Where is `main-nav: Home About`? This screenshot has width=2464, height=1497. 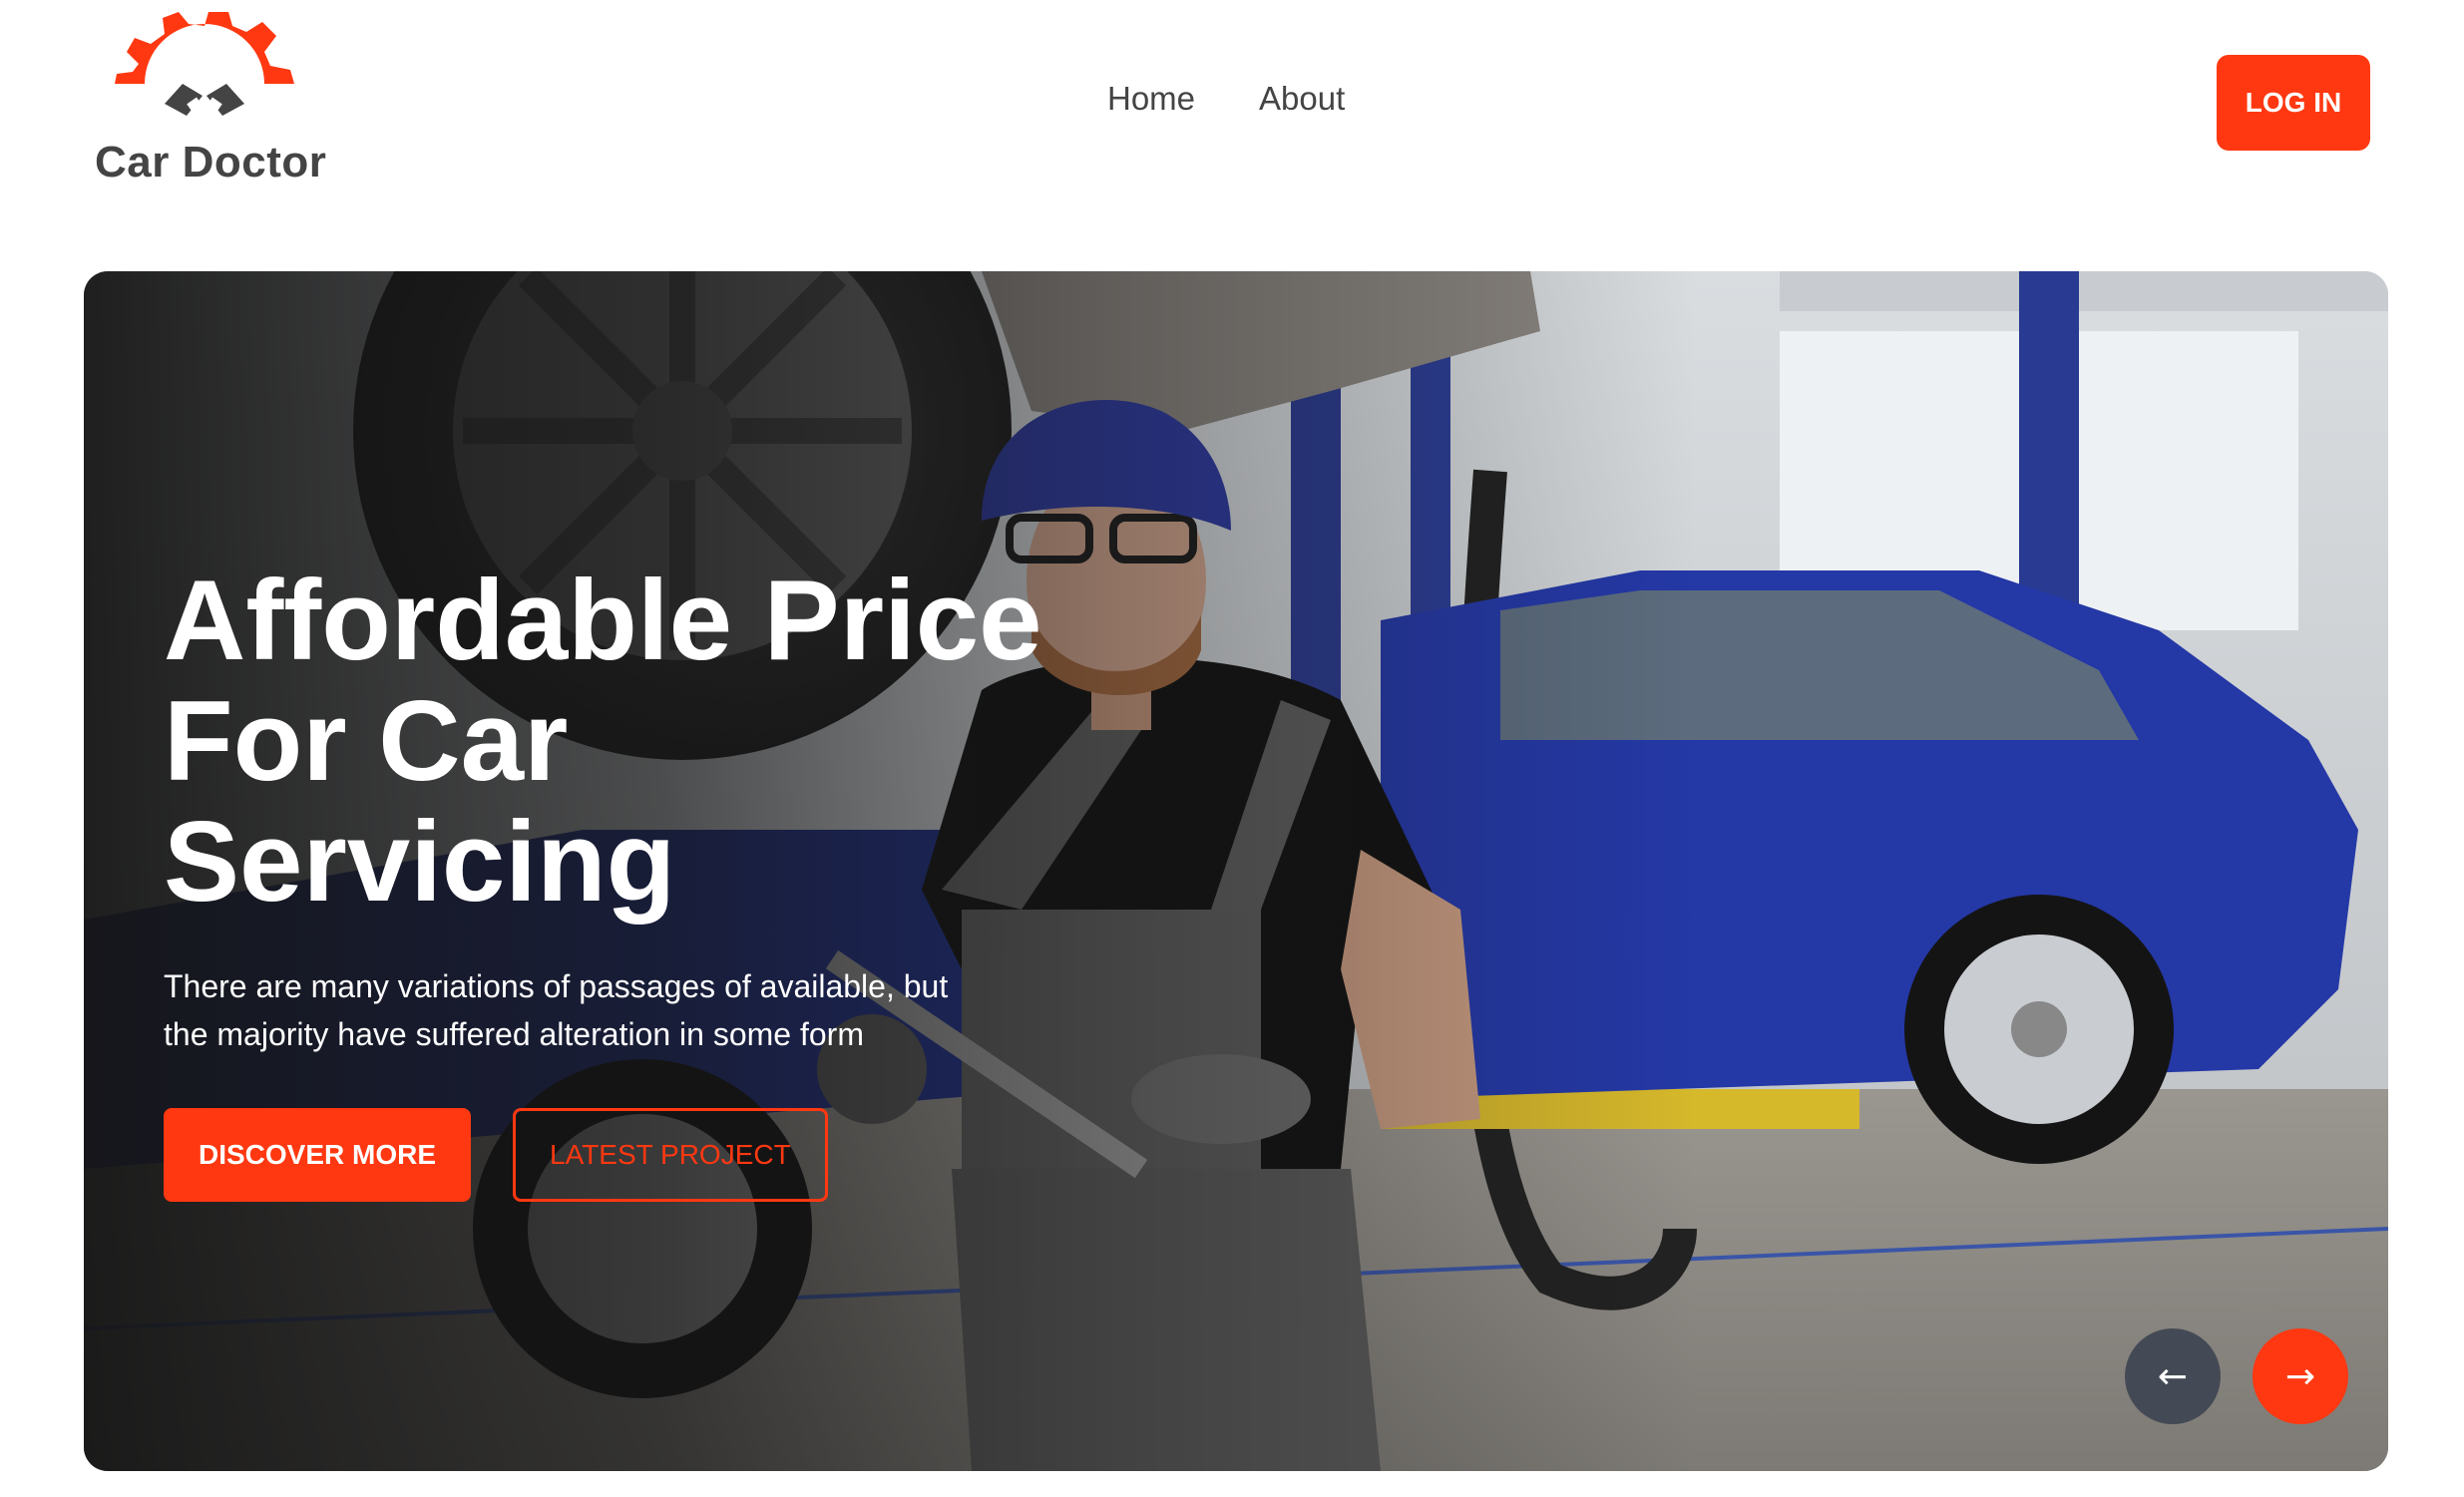
main-nav: Home About is located at coordinates (1226, 99).